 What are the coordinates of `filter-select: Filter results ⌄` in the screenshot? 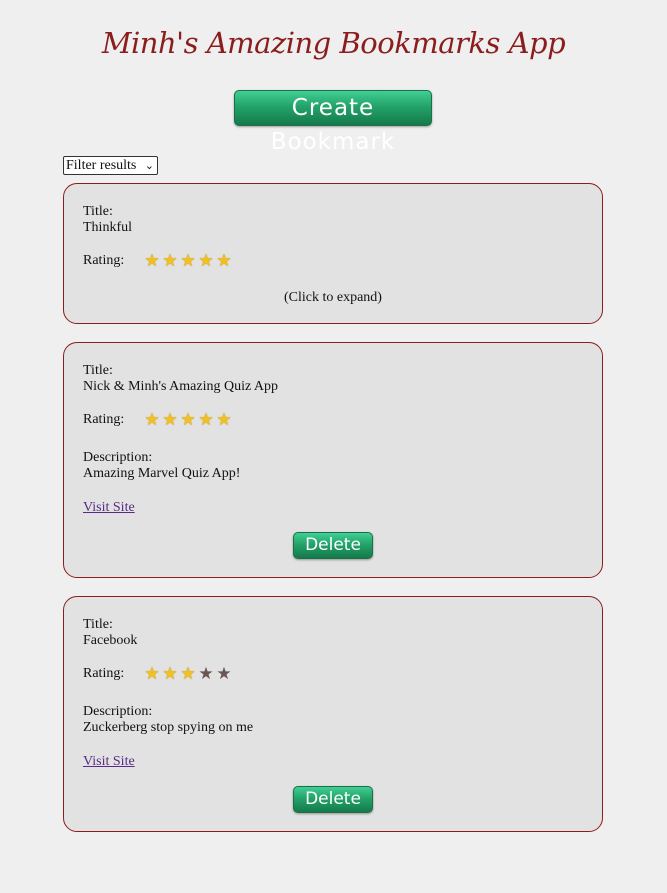 It's located at (110, 165).